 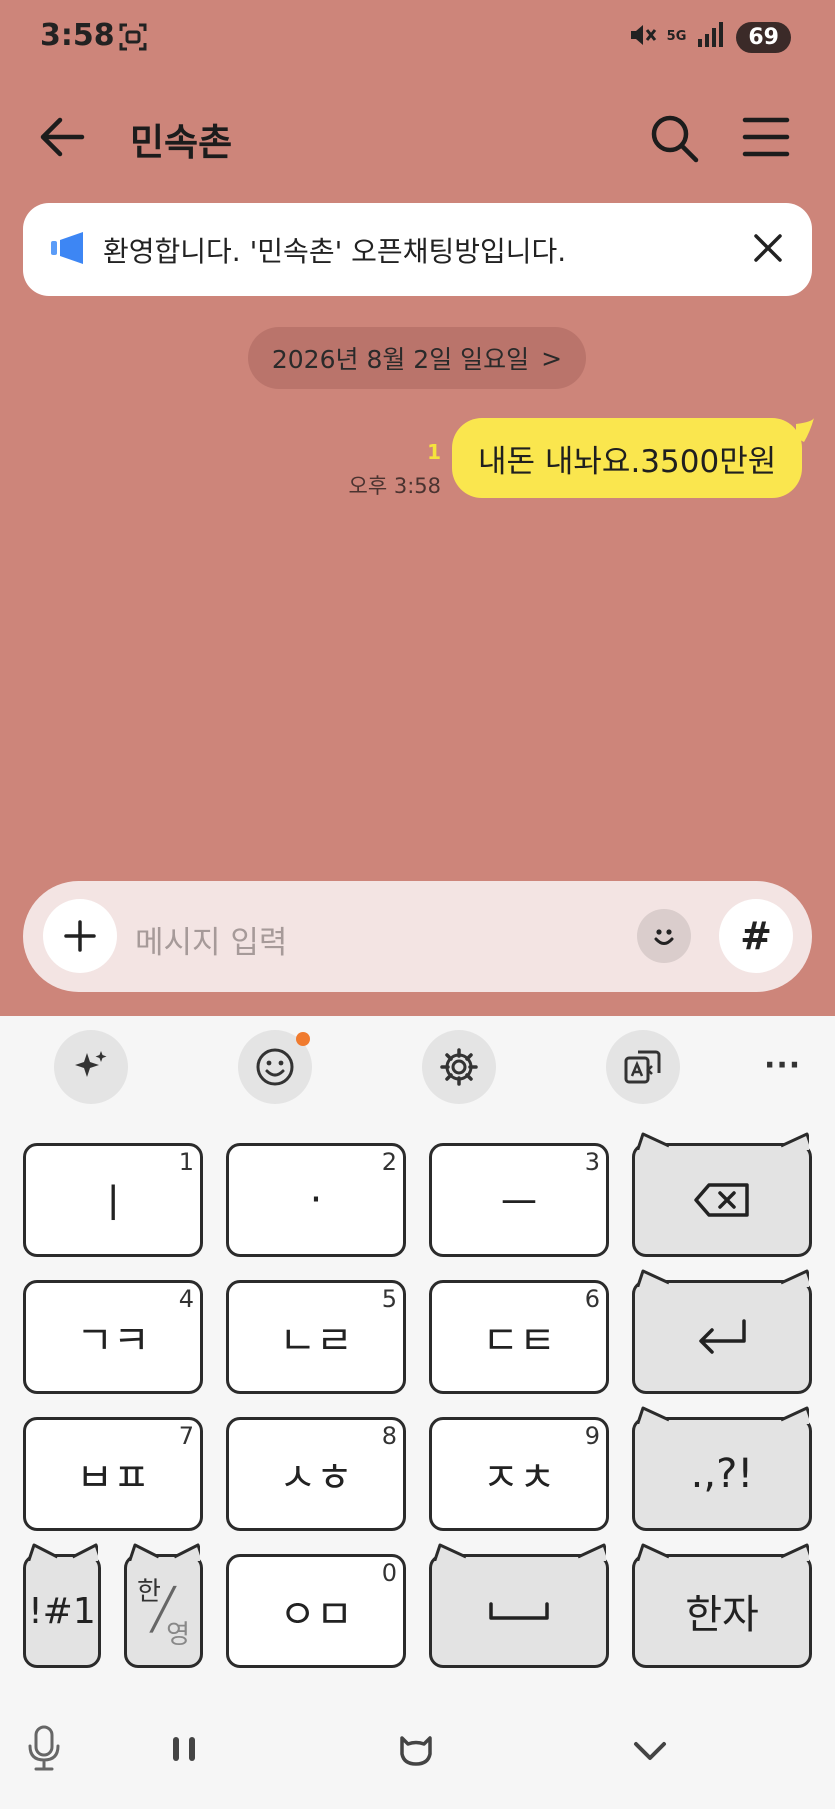 I want to click on add-attachment-button, so click(x=80, y=936).